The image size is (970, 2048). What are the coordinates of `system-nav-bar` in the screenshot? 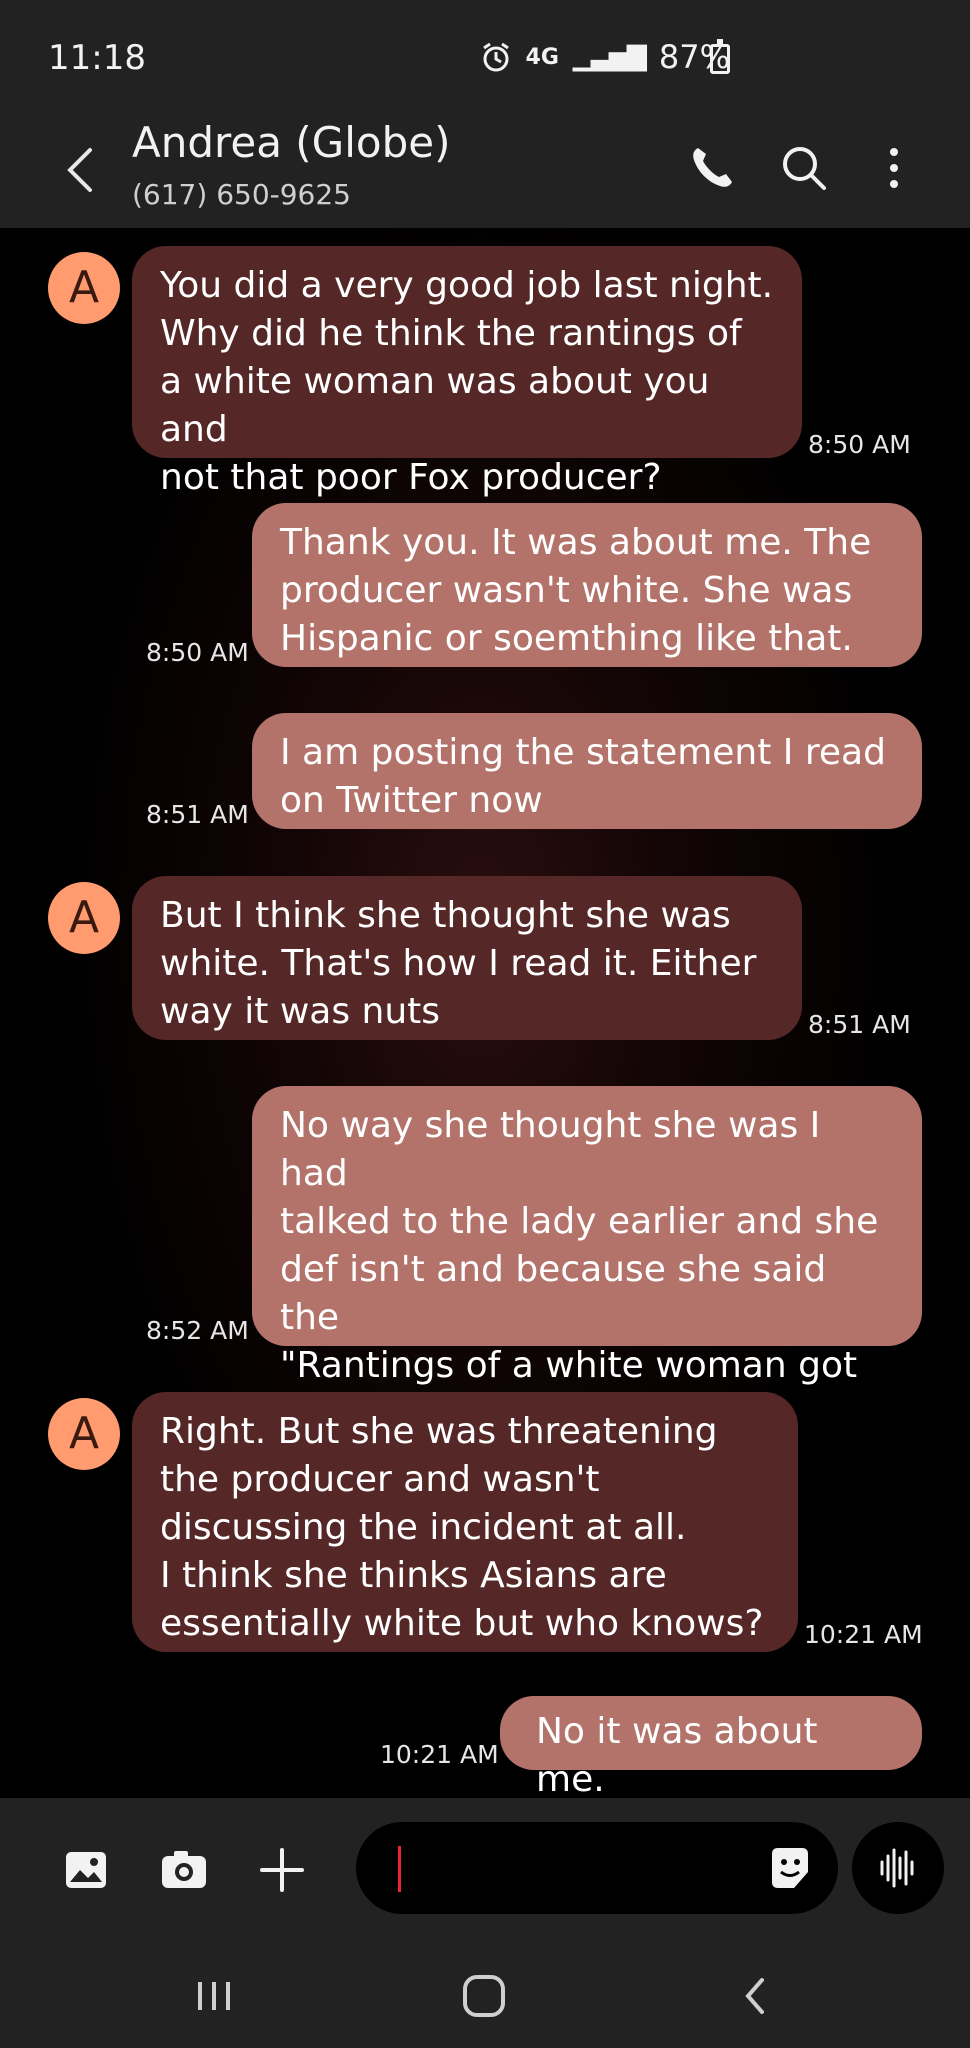 It's located at (485, 1993).